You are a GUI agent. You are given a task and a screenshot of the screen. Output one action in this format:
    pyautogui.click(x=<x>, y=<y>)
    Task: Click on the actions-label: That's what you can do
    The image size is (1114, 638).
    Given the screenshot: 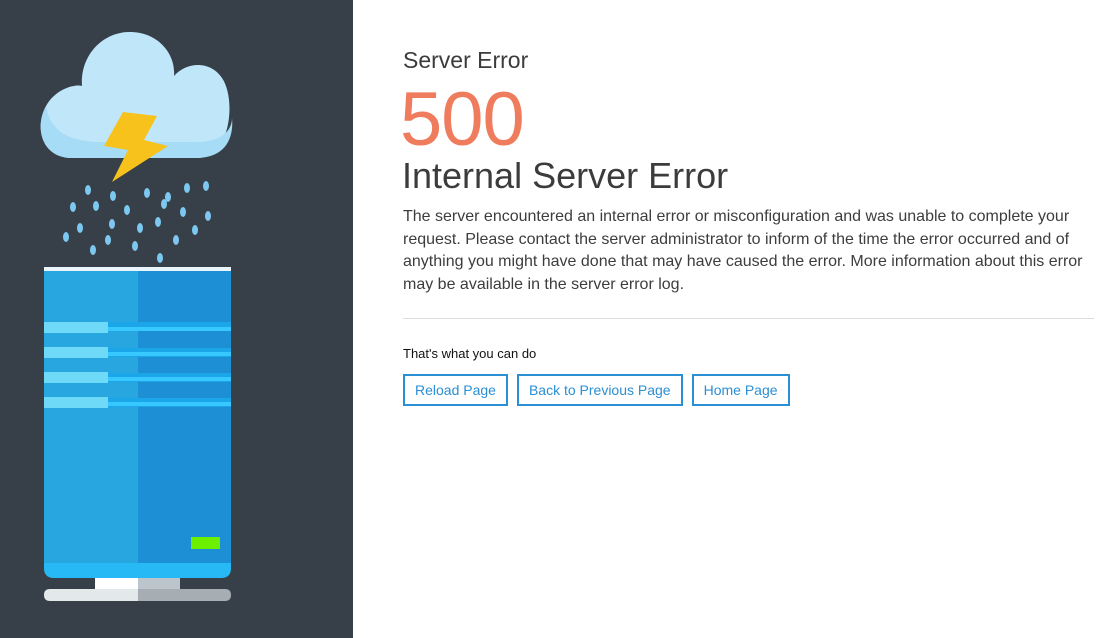 What is the action you would take?
    pyautogui.click(x=470, y=353)
    